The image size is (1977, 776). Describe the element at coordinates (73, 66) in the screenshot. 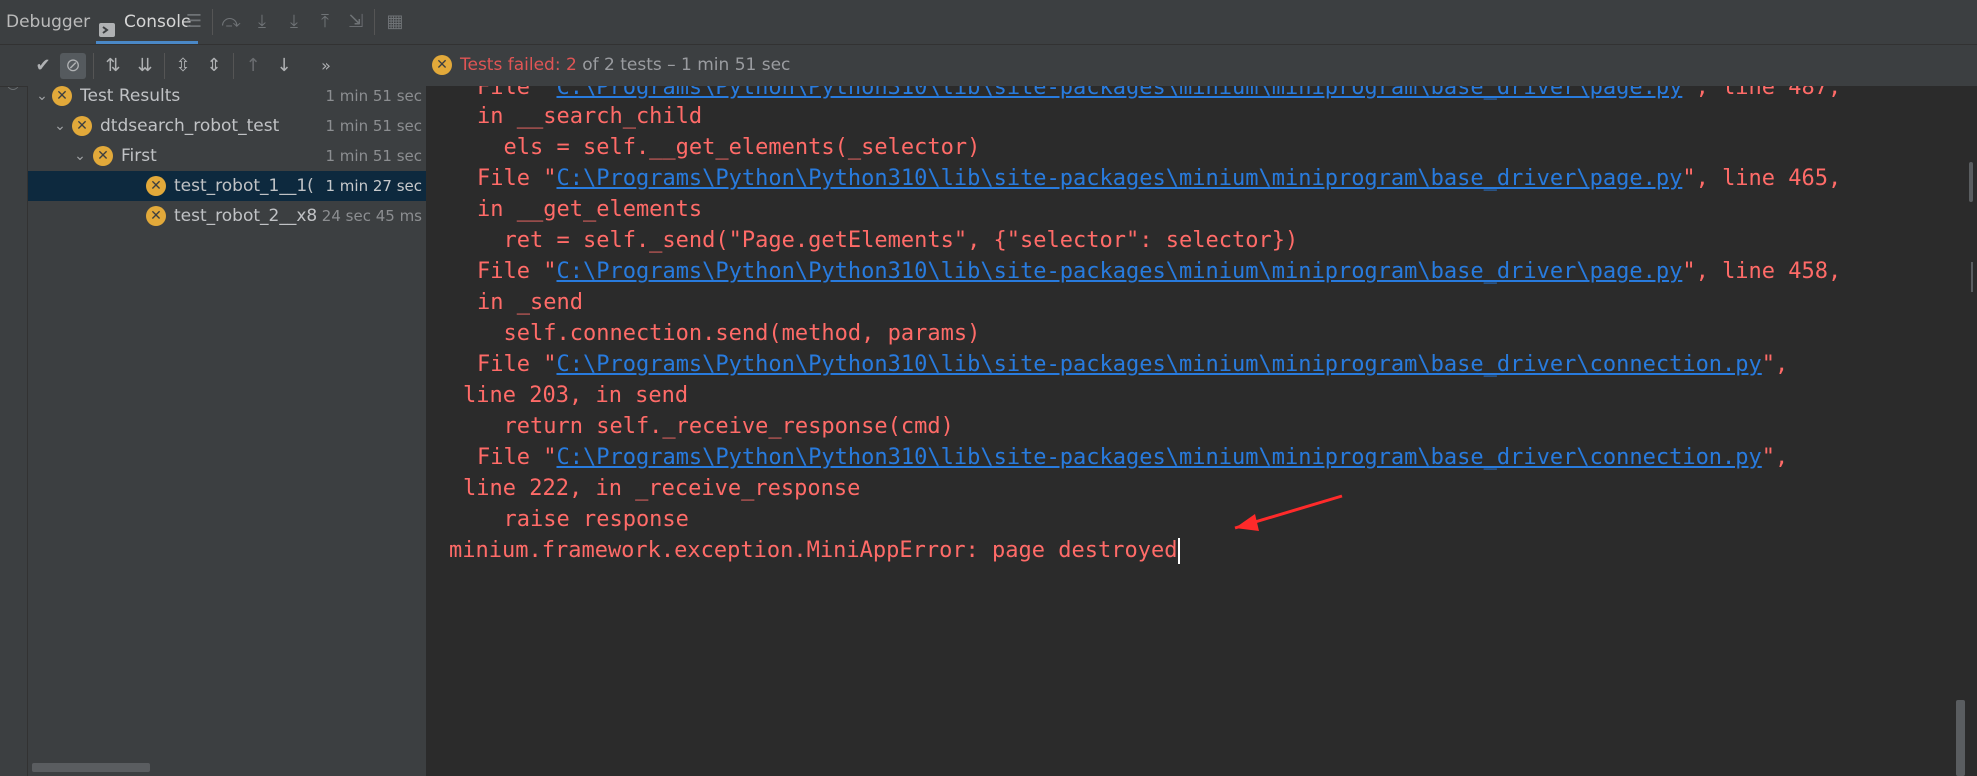

I see `show-ignored-icon: ⊘` at that location.